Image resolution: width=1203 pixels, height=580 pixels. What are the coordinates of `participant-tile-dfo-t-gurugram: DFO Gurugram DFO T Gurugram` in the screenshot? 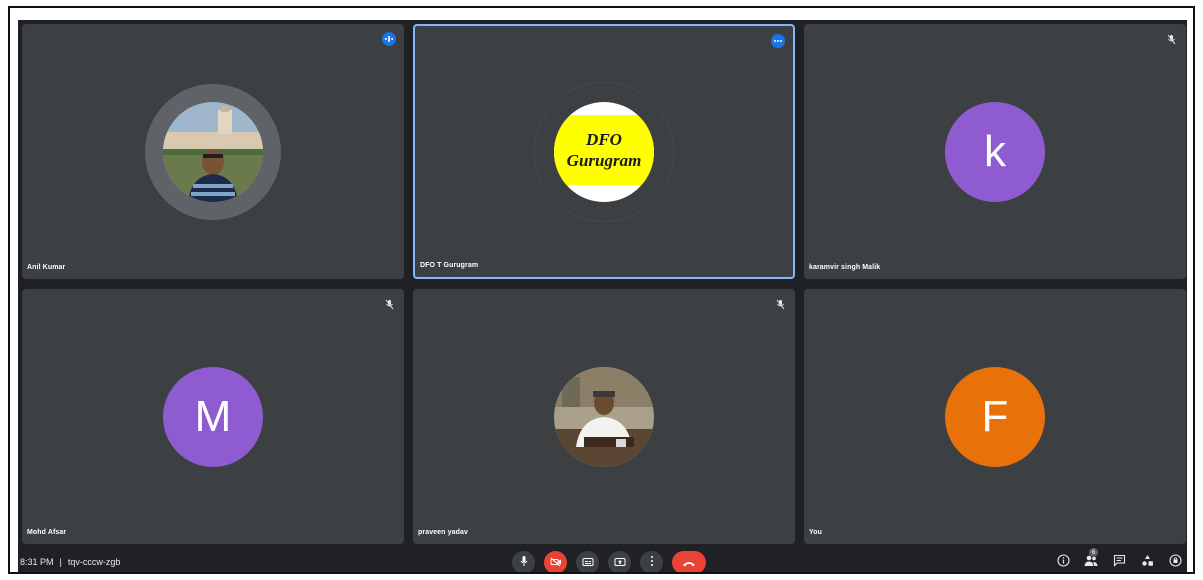 It's located at (604, 151).